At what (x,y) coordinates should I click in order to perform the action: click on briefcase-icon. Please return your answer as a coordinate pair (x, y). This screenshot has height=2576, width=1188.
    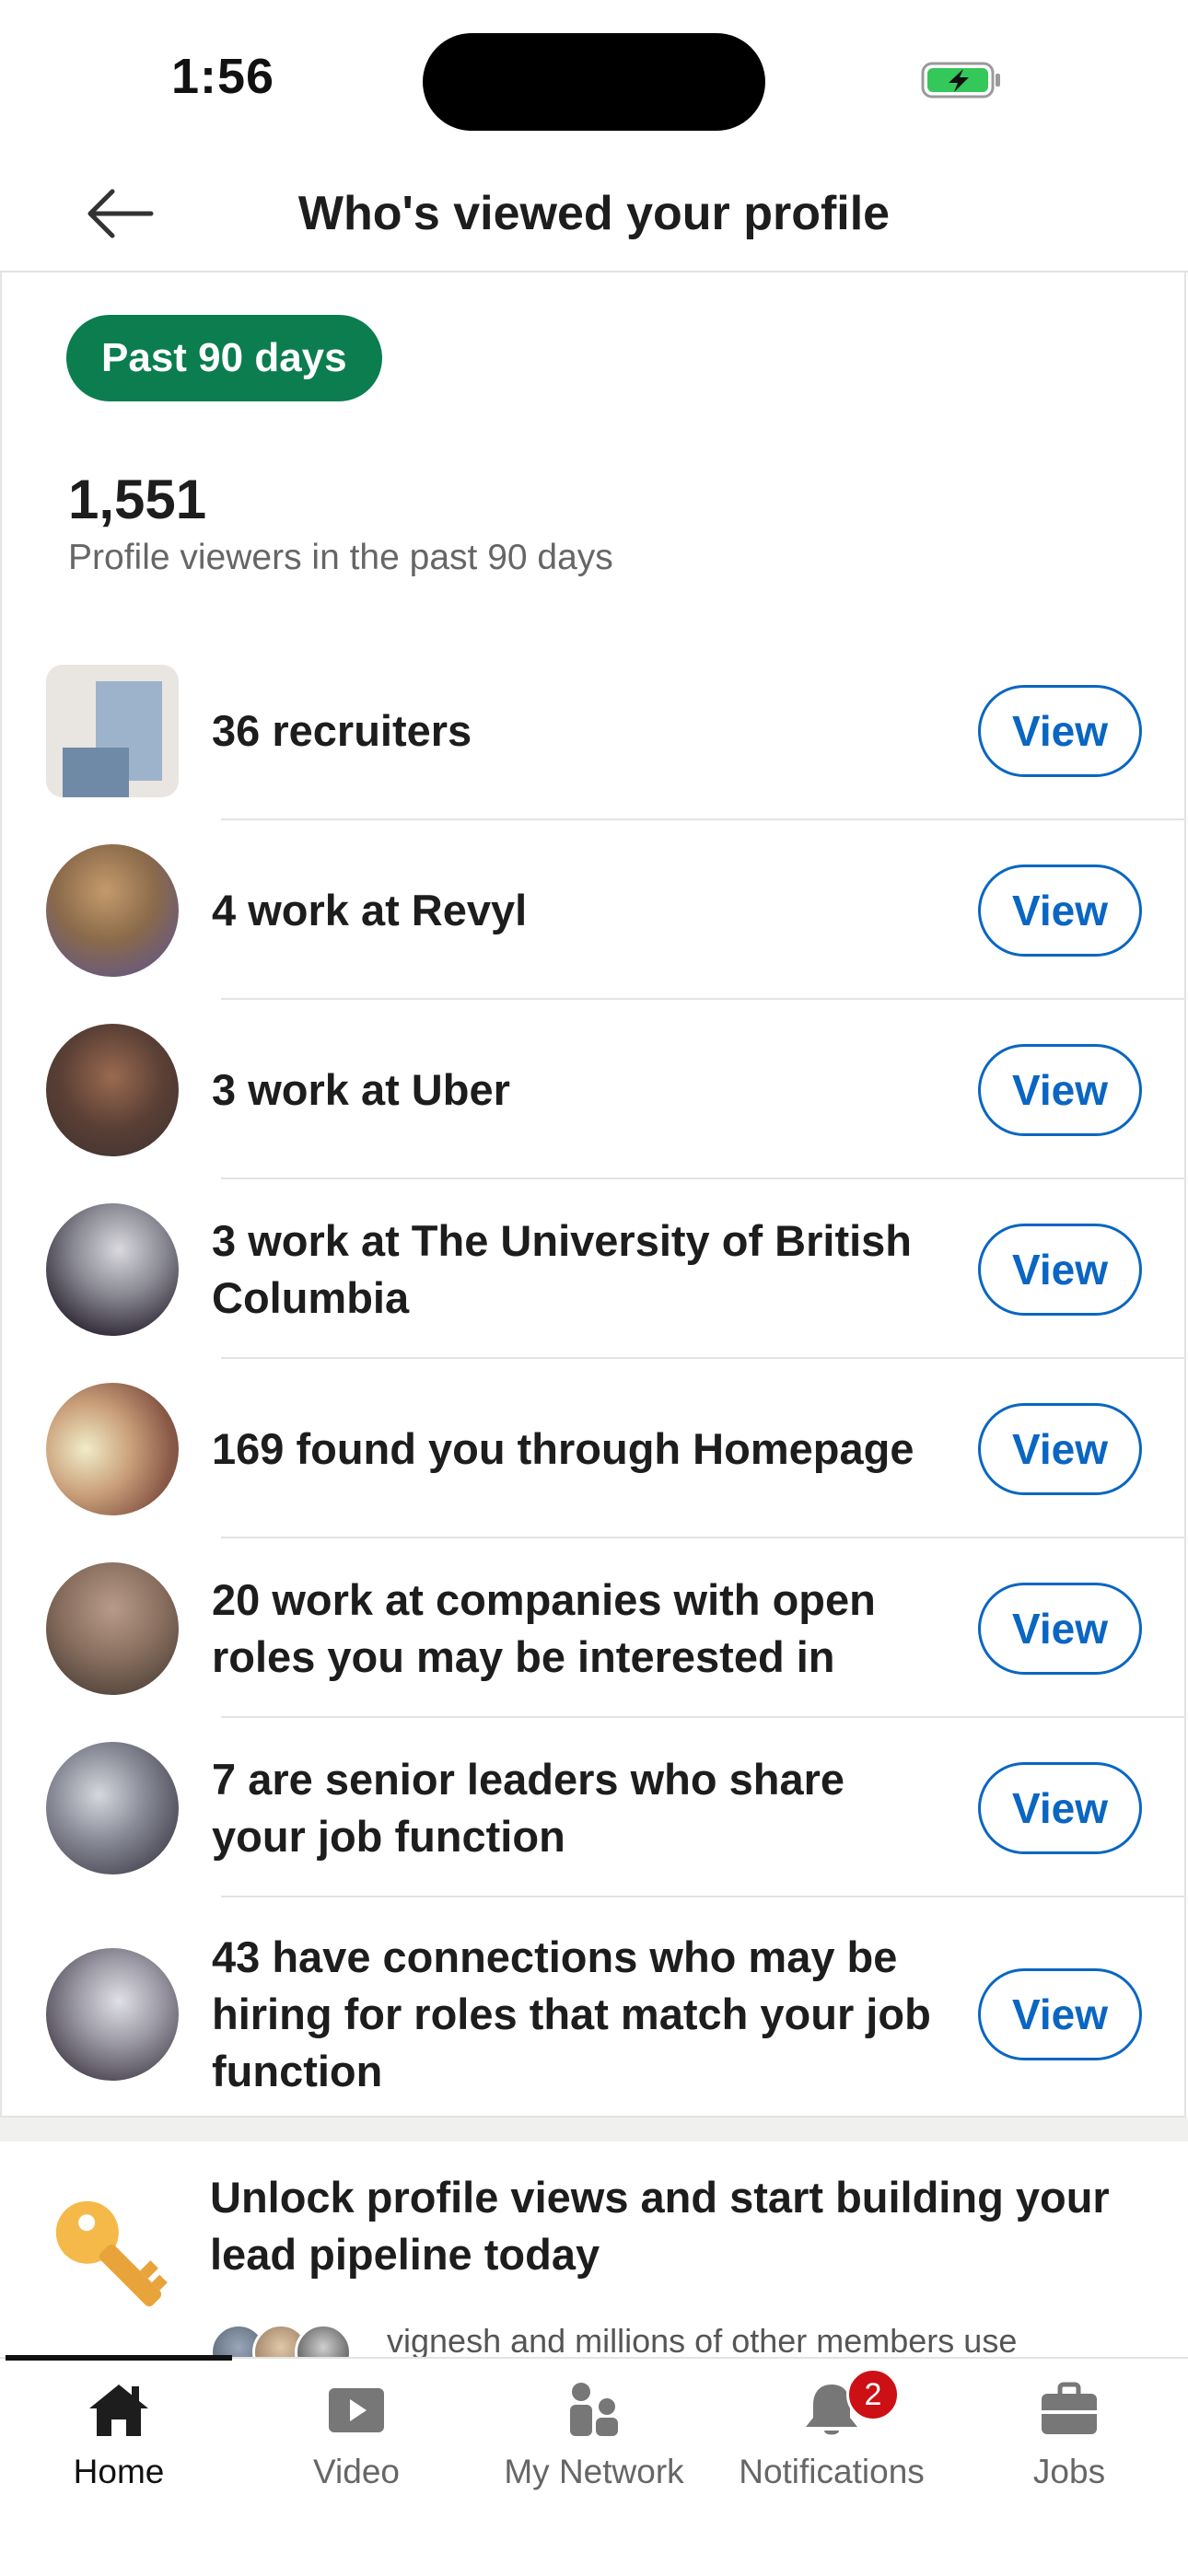
    Looking at the image, I should click on (1069, 2408).